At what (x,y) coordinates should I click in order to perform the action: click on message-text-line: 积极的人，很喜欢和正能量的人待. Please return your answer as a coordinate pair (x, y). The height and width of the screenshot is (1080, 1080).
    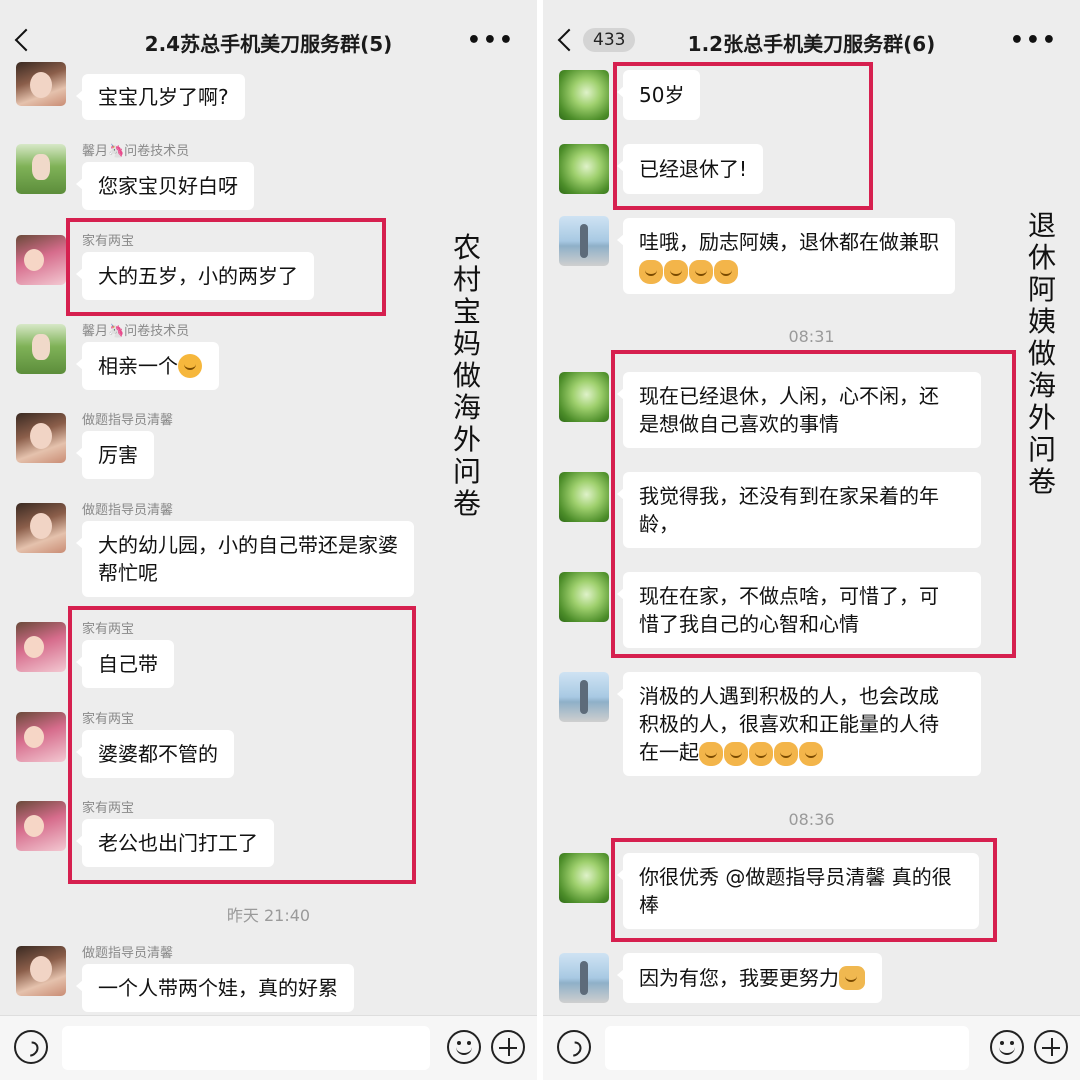
    Looking at the image, I should click on (789, 724).